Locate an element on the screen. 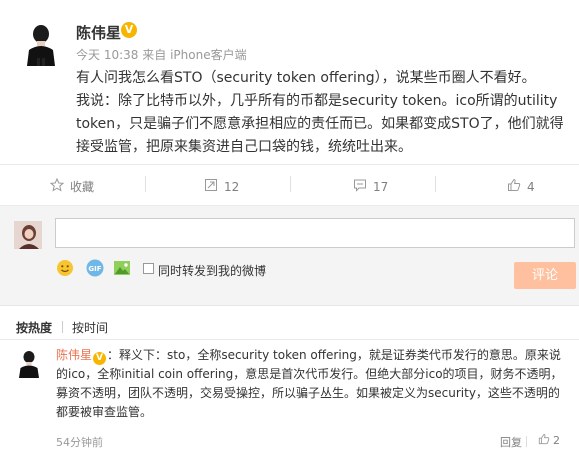 This screenshot has height=454, width=579. comment-like-count: 2 is located at coordinates (556, 440).